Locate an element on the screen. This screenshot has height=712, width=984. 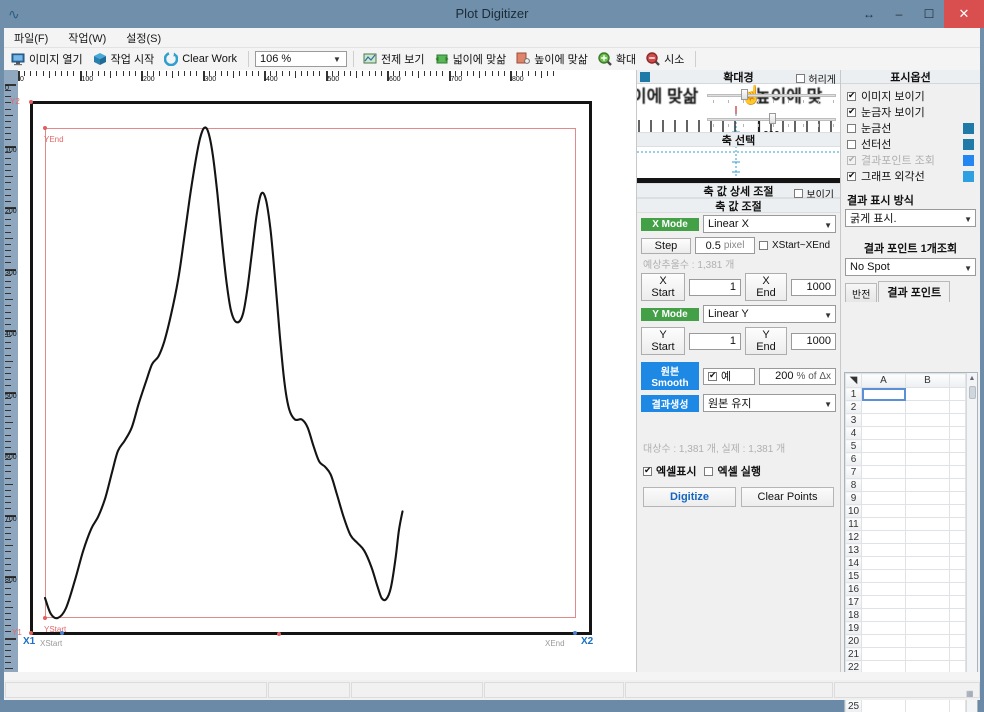
y-end-input: 1000 is located at coordinates (813, 341).